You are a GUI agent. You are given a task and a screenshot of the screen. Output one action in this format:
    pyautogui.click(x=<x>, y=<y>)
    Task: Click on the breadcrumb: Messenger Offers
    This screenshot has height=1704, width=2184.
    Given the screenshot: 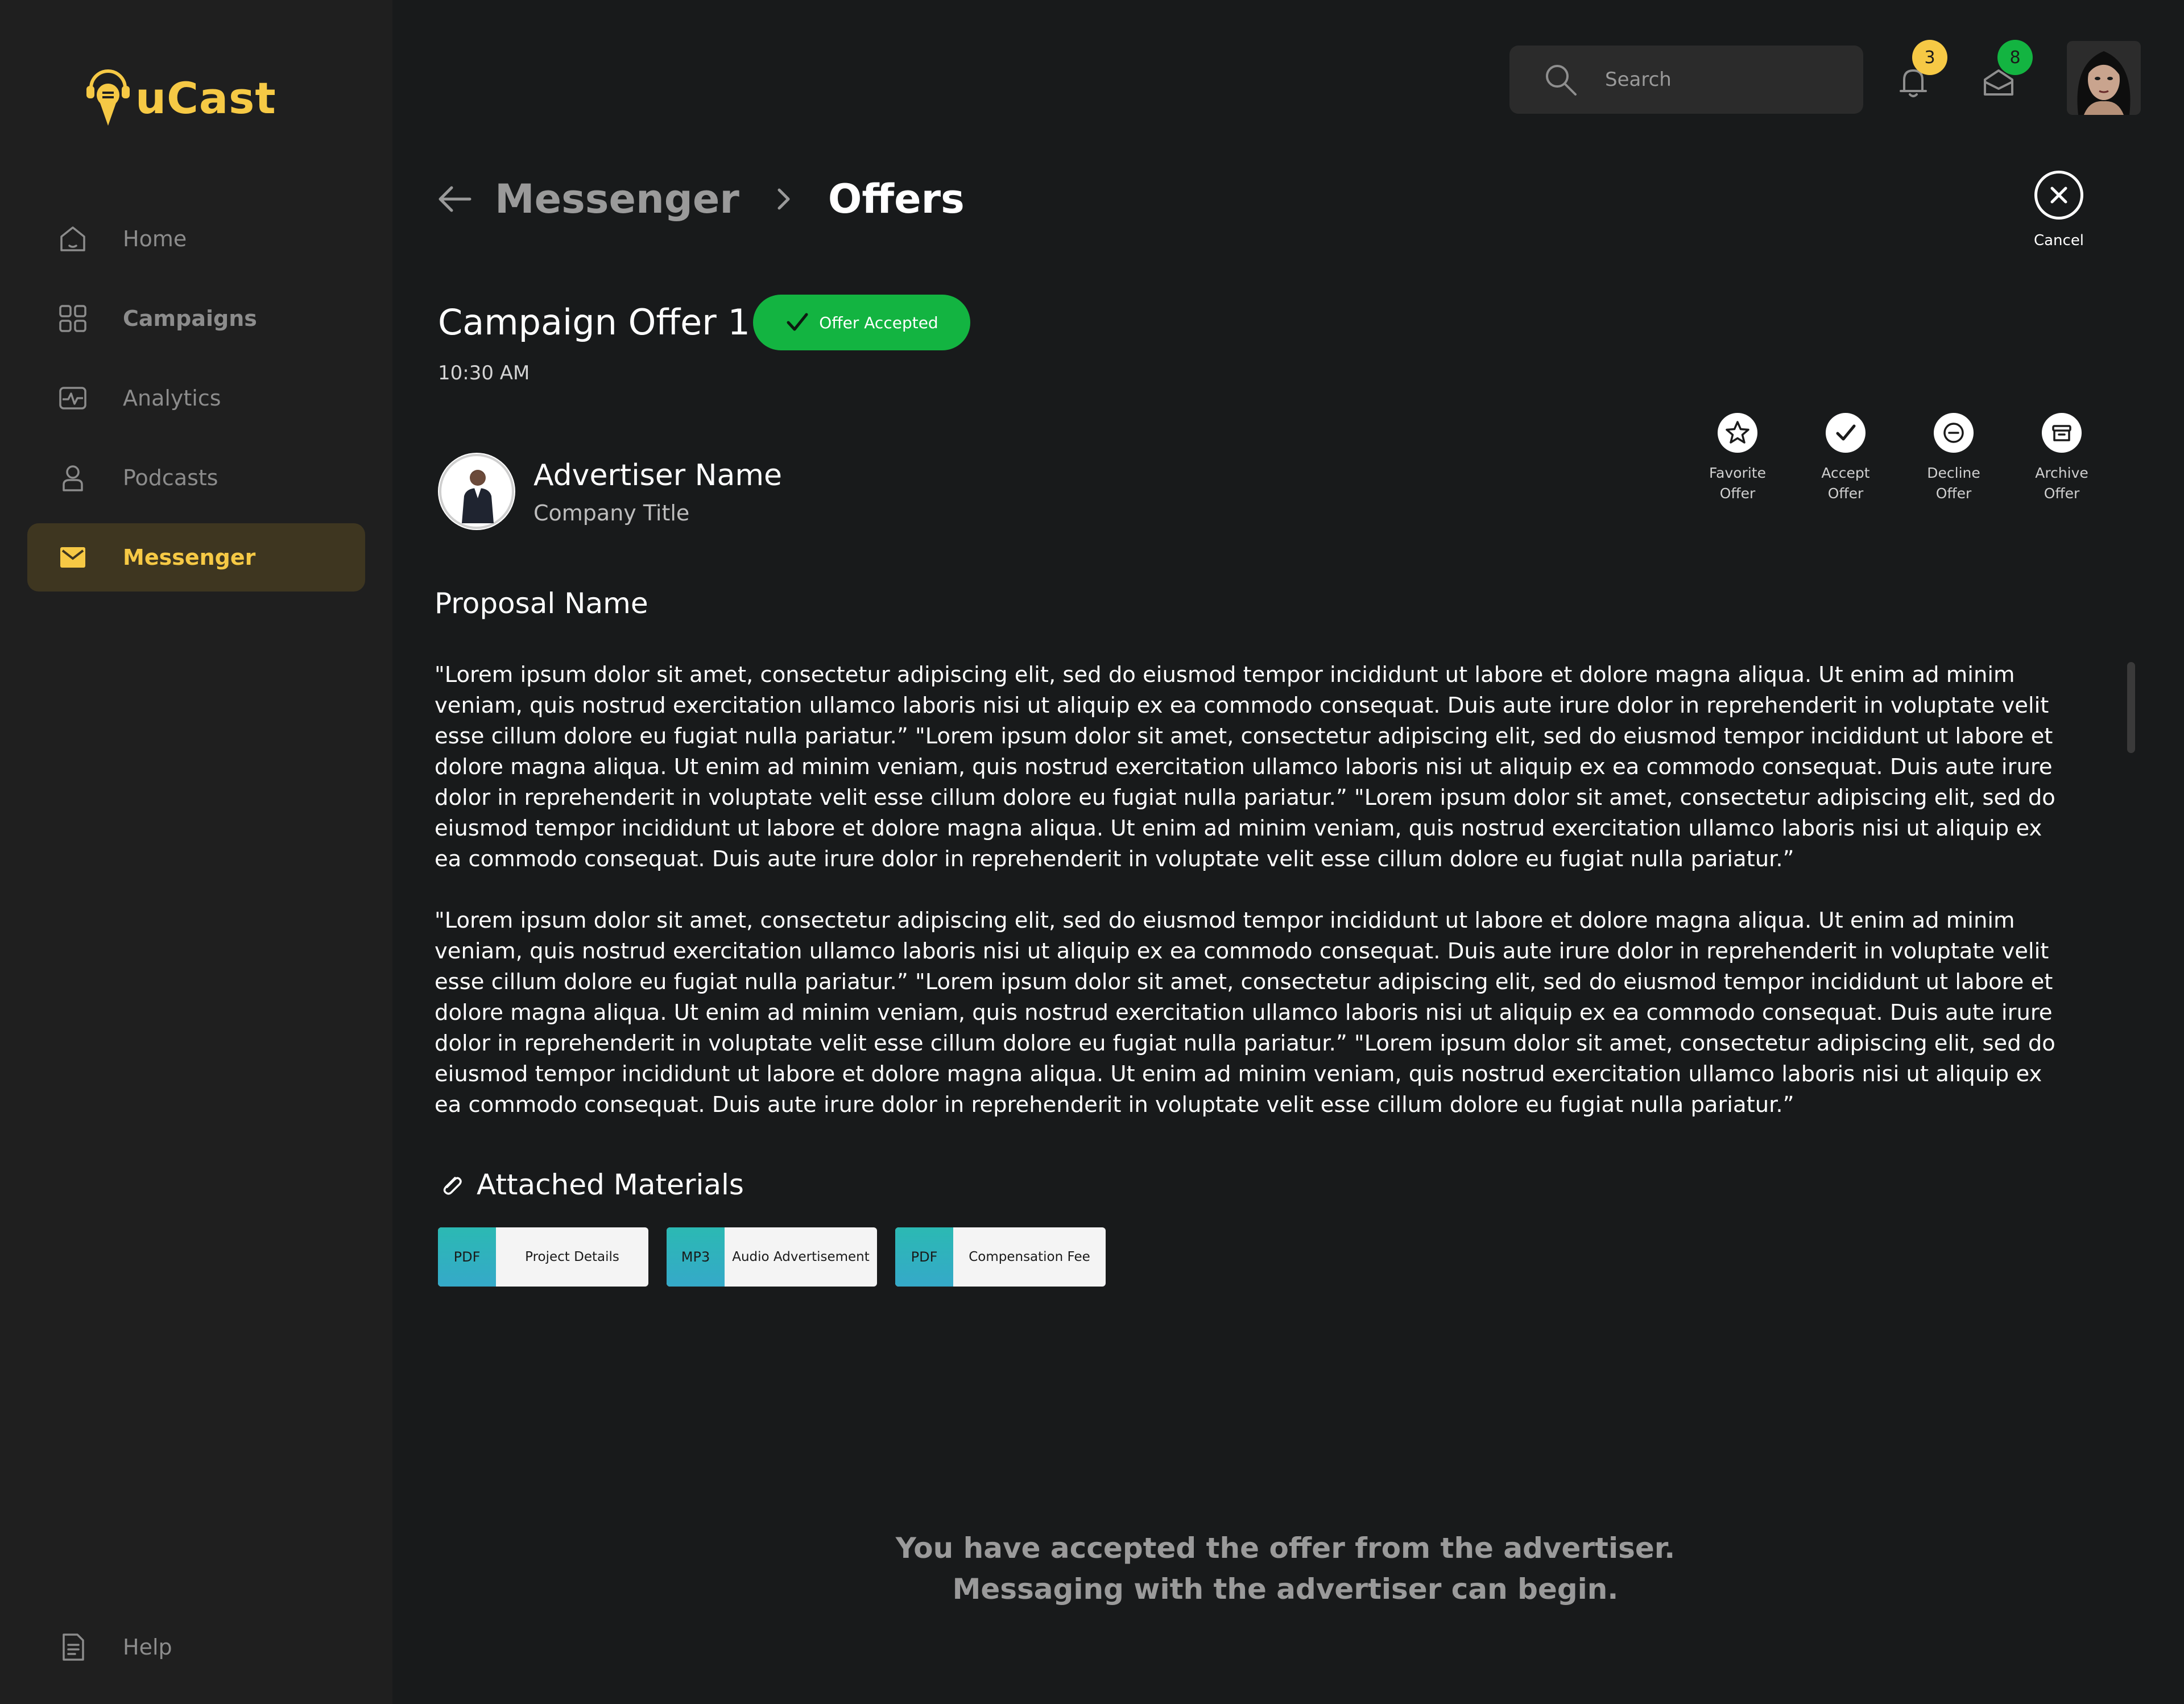 What is the action you would take?
    pyautogui.click(x=698, y=199)
    